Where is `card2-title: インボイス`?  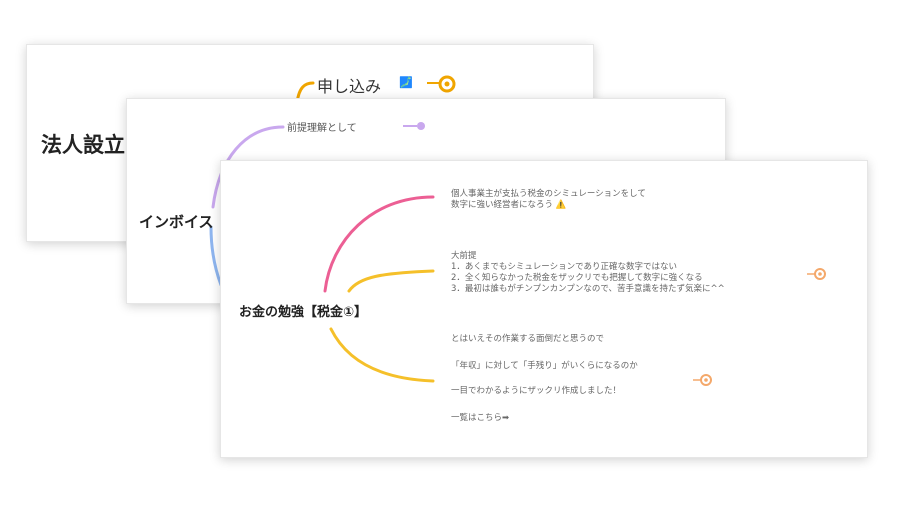 card2-title: インボイス is located at coordinates (176, 222).